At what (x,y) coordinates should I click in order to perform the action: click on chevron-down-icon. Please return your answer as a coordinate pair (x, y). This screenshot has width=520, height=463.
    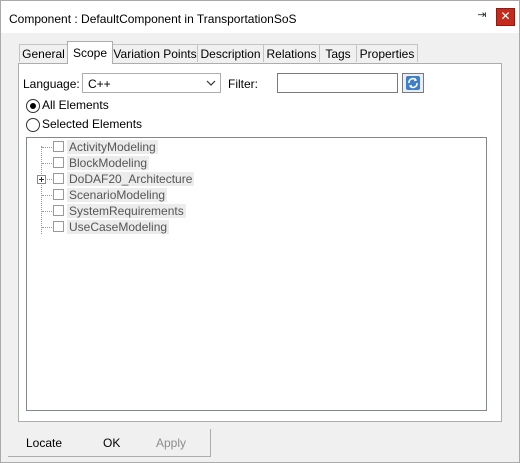
    Looking at the image, I should click on (211, 83).